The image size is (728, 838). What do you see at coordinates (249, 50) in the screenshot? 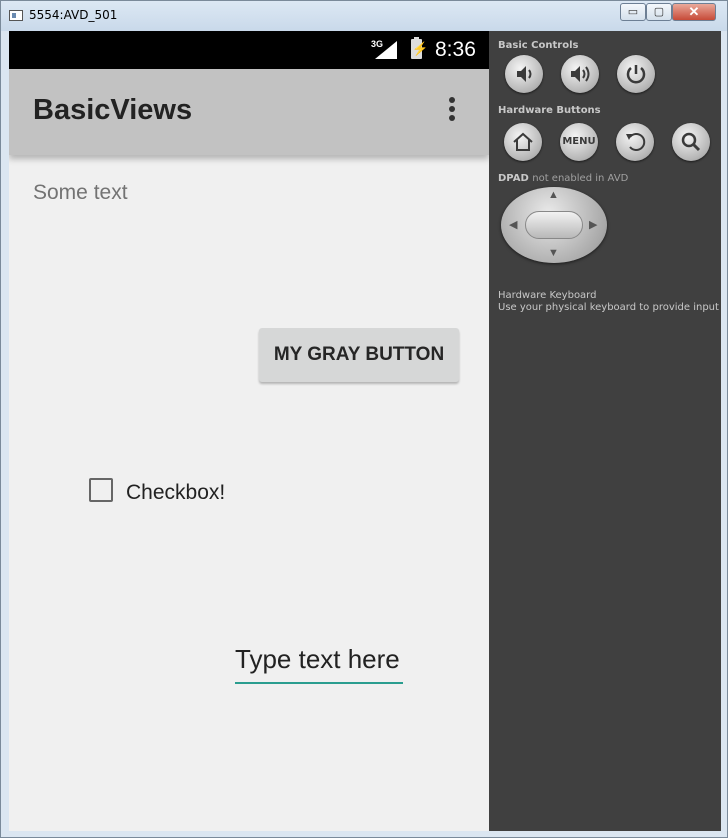
I see `status-bar: 3G ⚡ 8:36` at bounding box center [249, 50].